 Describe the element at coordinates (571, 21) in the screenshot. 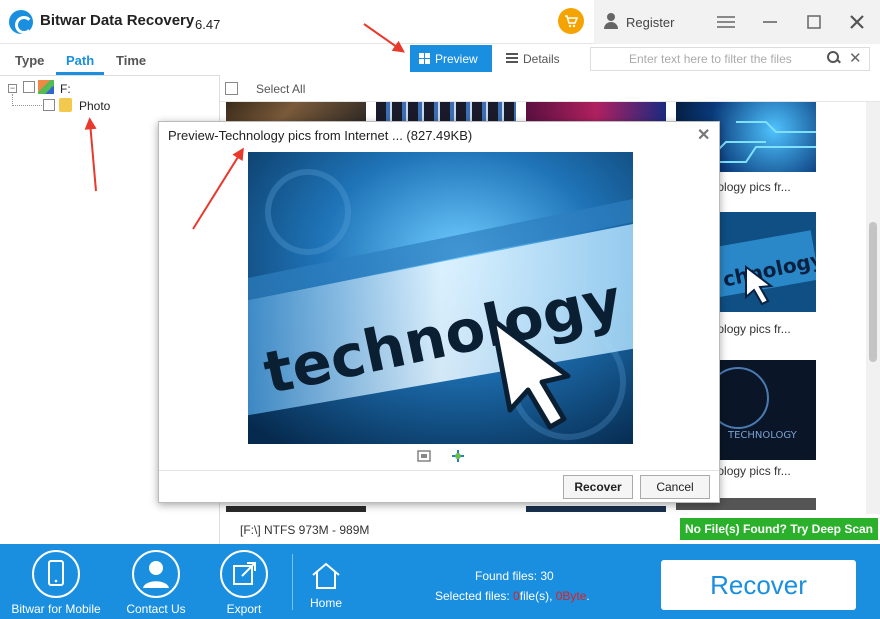

I see `cart-icon` at that location.